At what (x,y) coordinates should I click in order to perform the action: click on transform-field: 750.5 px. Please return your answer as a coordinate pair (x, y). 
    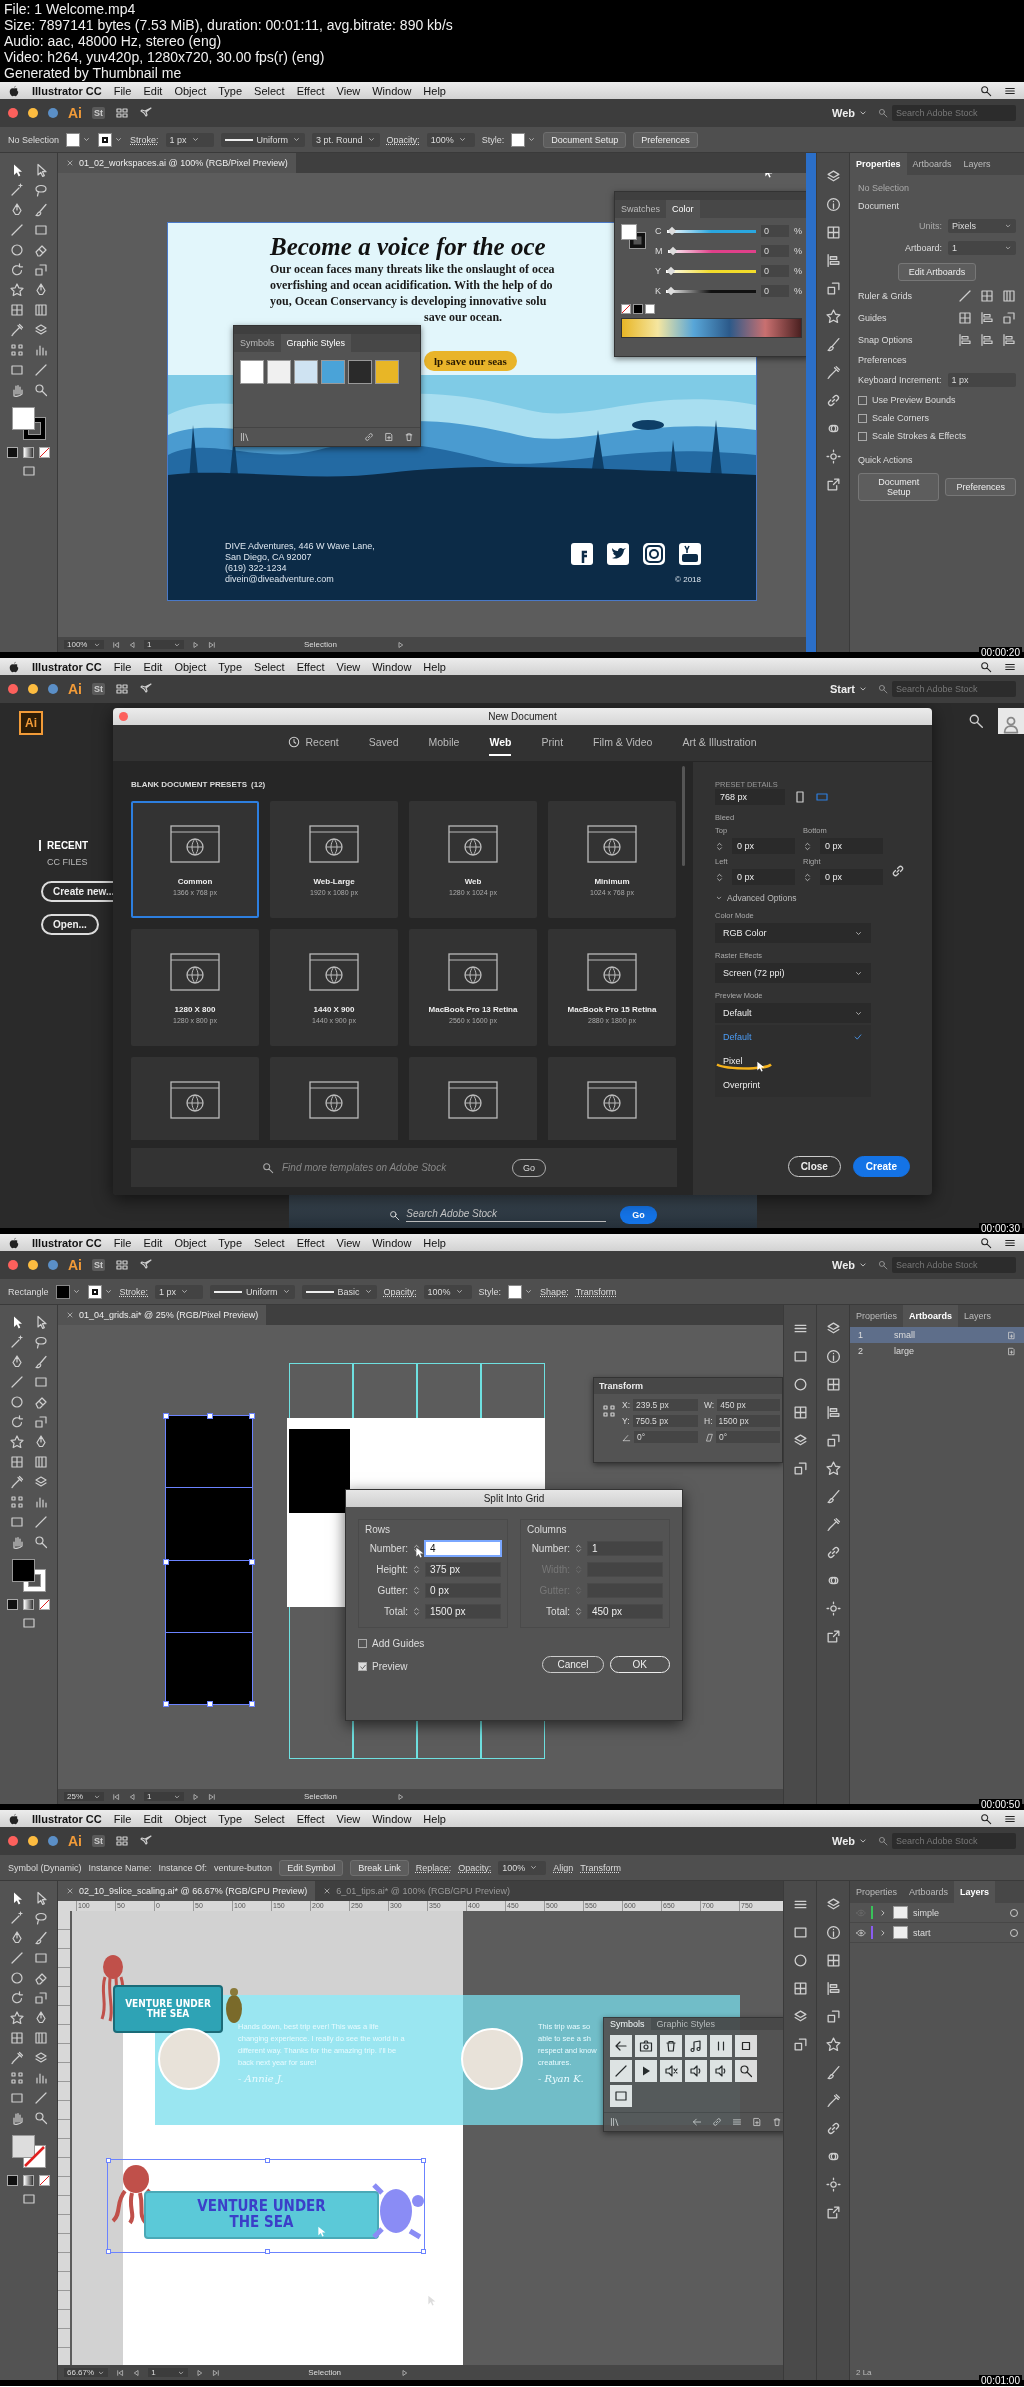
    Looking at the image, I should click on (665, 1421).